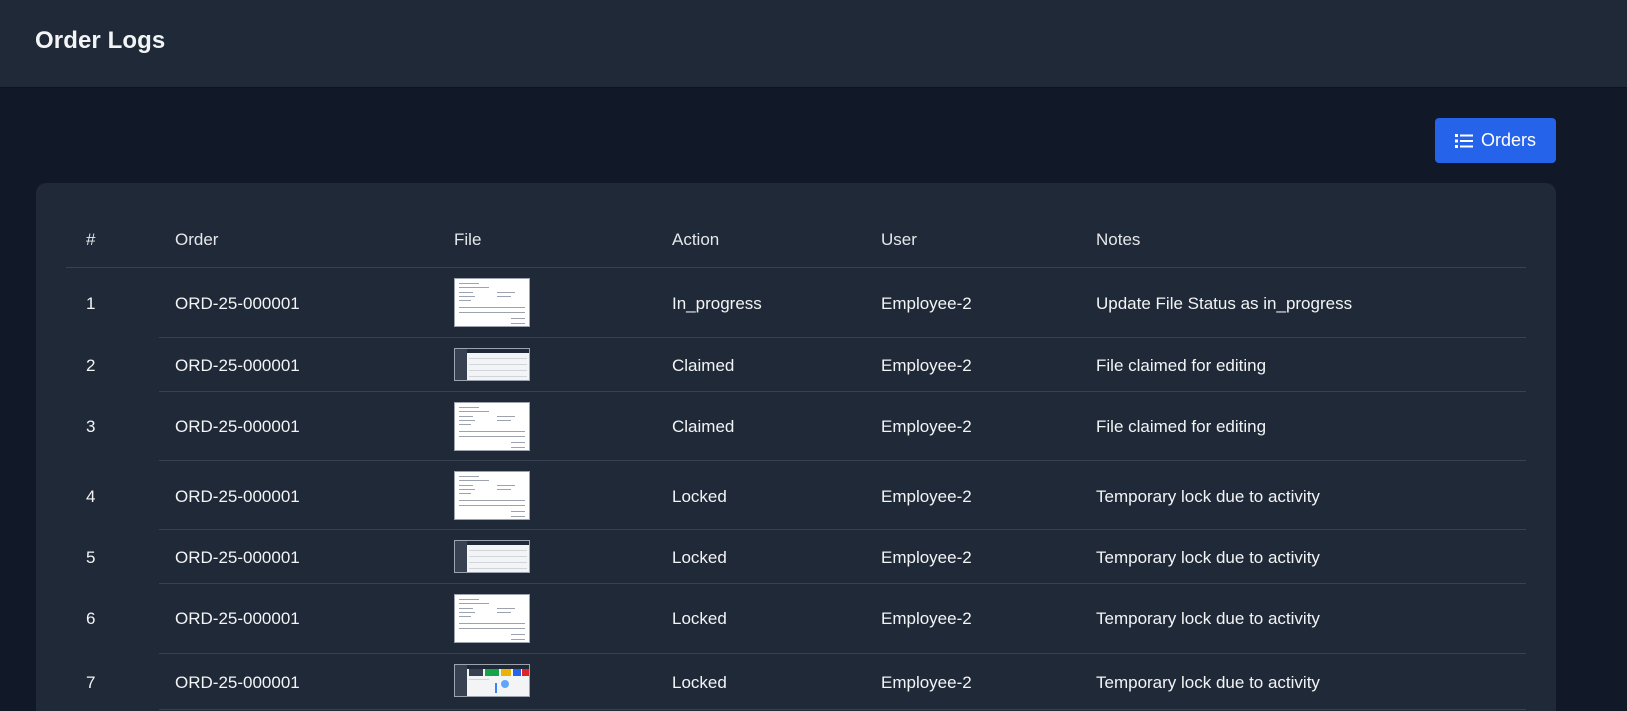 This screenshot has height=711, width=1627. What do you see at coordinates (91, 365) in the screenshot?
I see `row-number: 2` at bounding box center [91, 365].